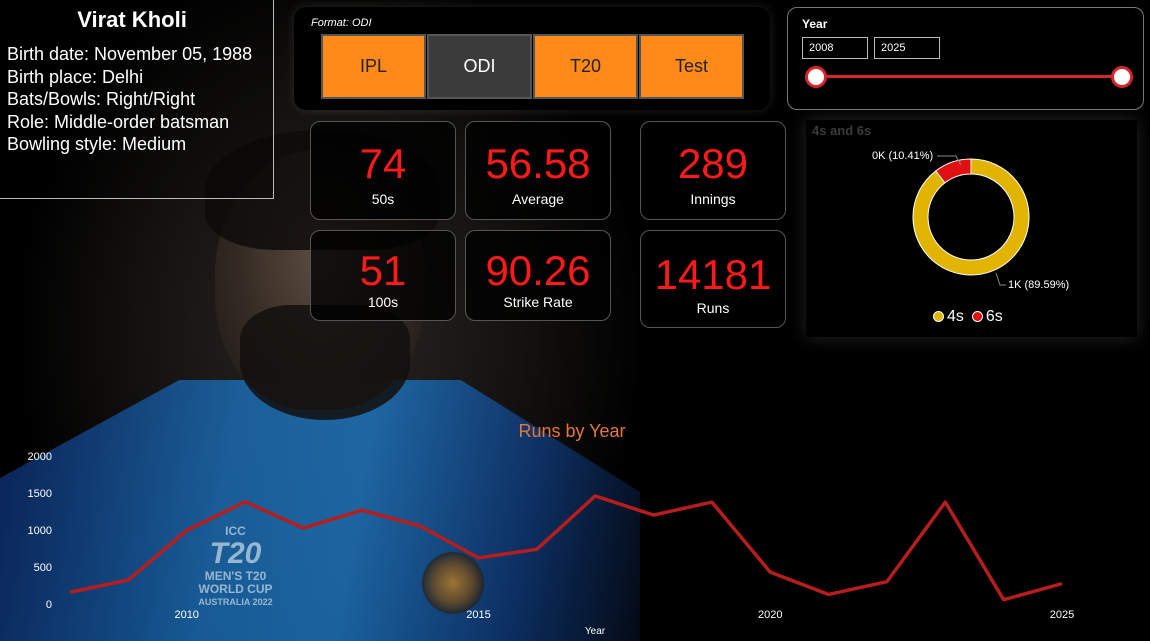 Image resolution: width=1150 pixels, height=641 pixels. I want to click on fours-sixes-donut-card: 4s and 6s 0K (10.41%) 1K (89.59%) 4s 6s, so click(971, 228).